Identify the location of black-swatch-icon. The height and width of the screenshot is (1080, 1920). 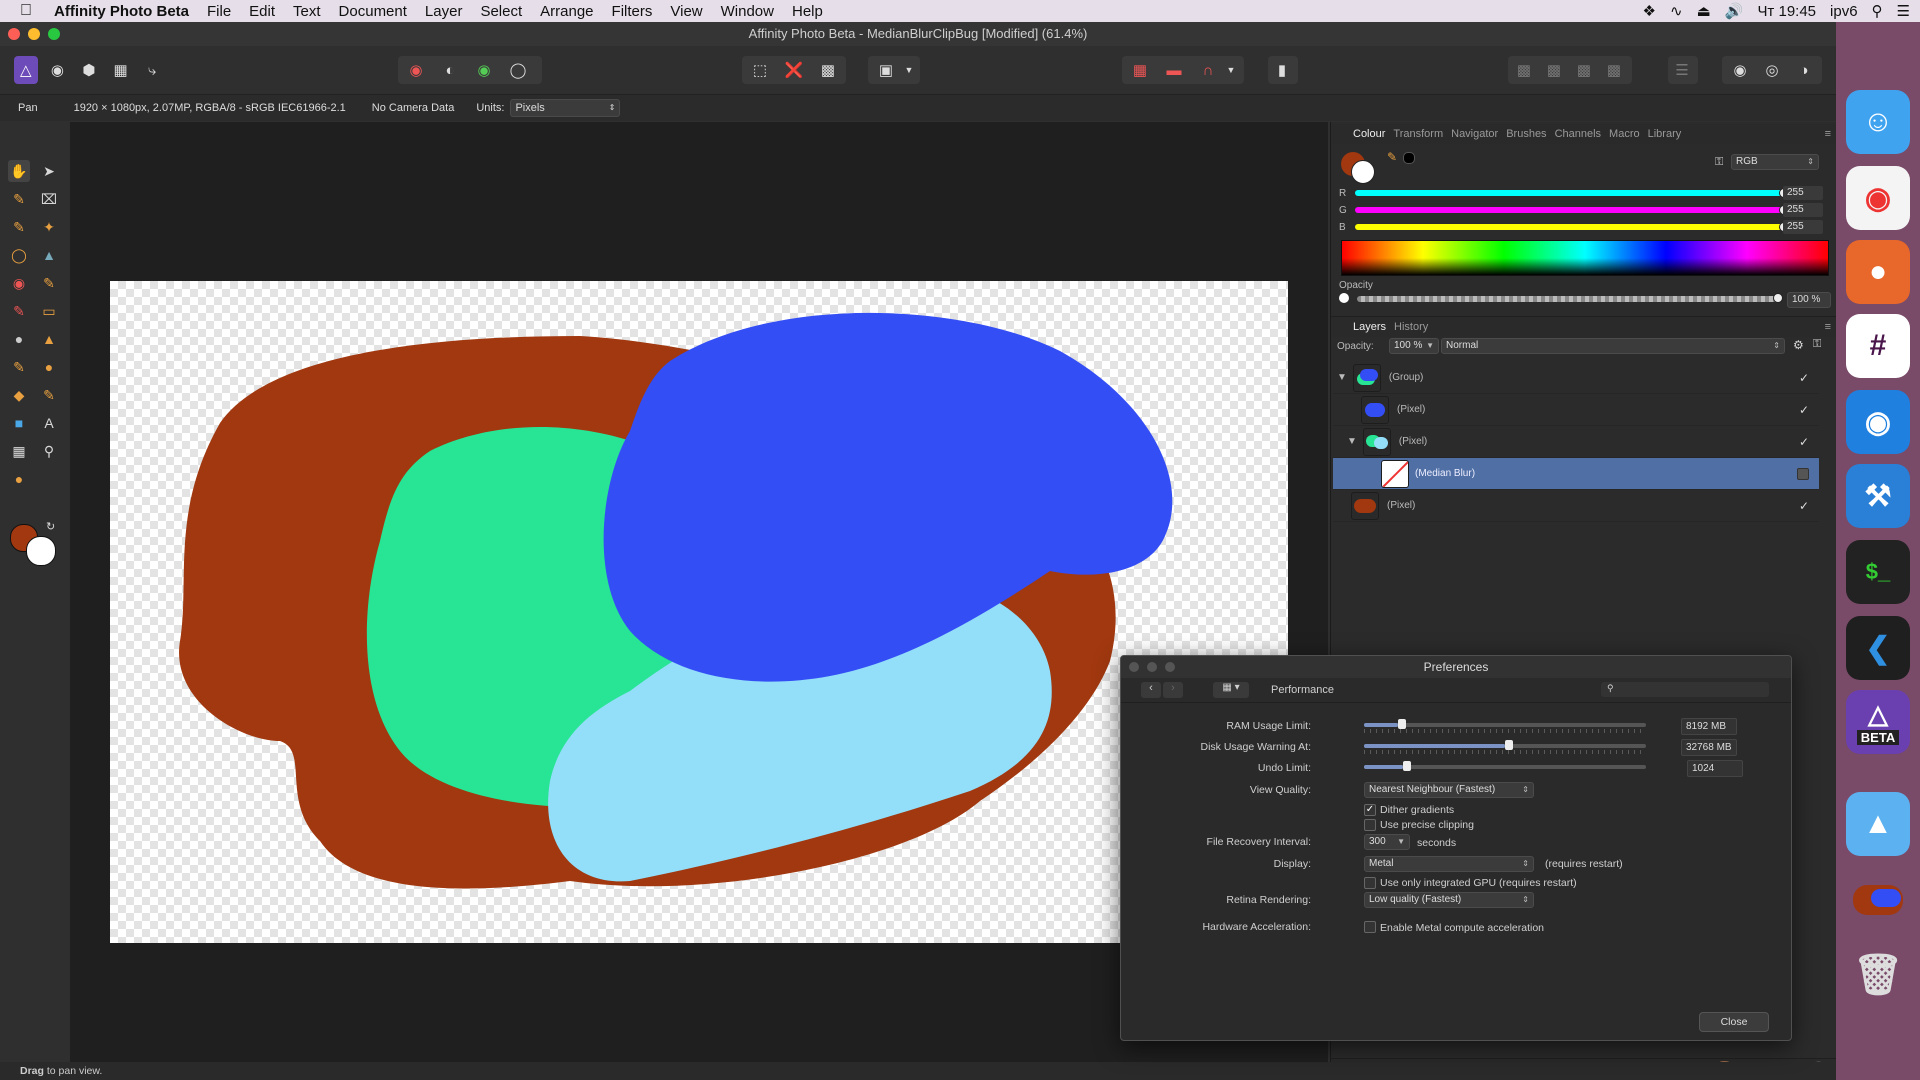
(1409, 158).